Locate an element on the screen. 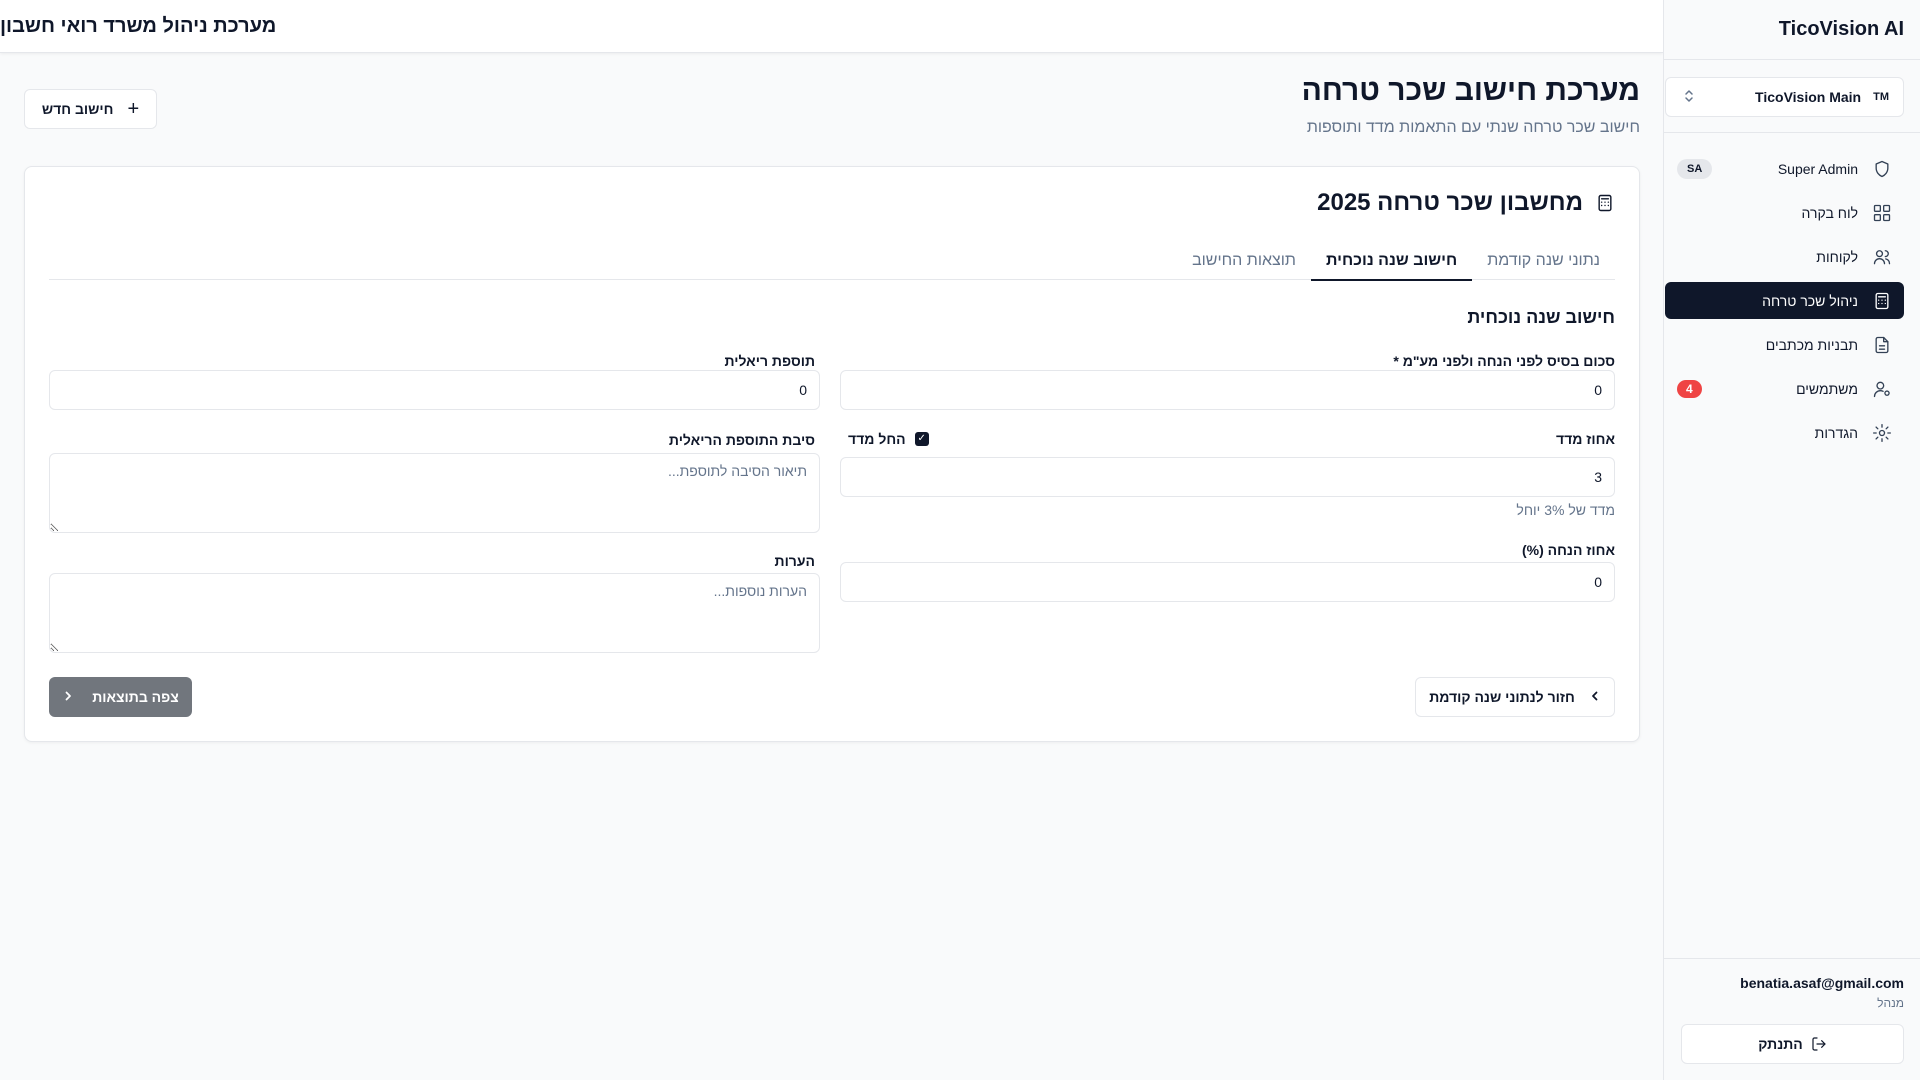  sidebar-item-settings: הגדרות is located at coordinates (1784, 432).